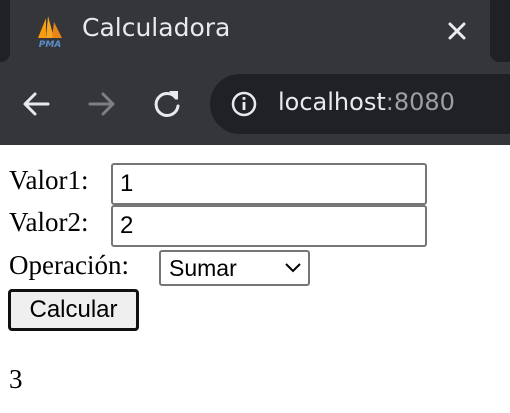 The height and width of the screenshot is (413, 510). I want to click on url-text: localhost:8080, so click(366, 102).